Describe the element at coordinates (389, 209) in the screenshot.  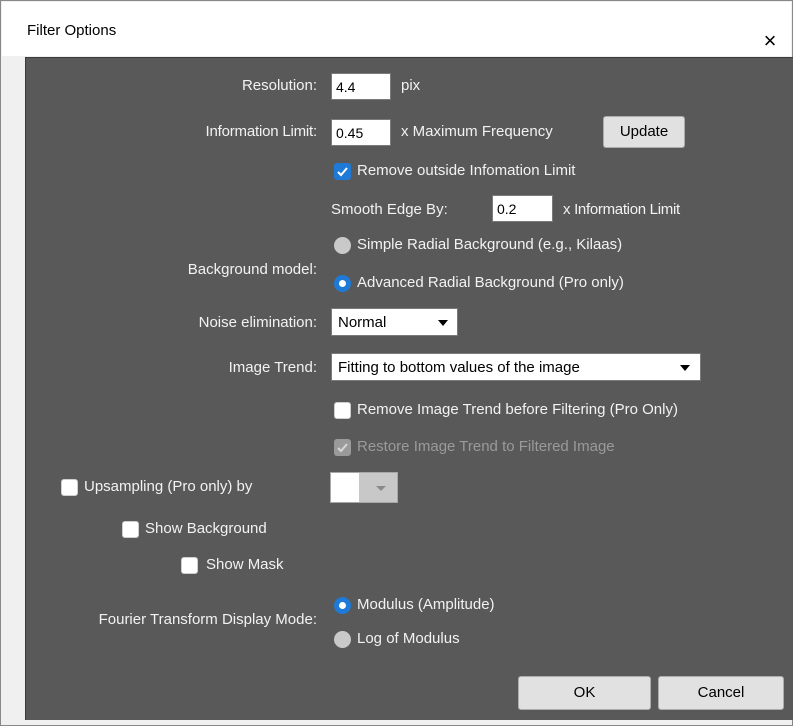
I see `smooth-edge-label: Smooth Edge By:` at that location.